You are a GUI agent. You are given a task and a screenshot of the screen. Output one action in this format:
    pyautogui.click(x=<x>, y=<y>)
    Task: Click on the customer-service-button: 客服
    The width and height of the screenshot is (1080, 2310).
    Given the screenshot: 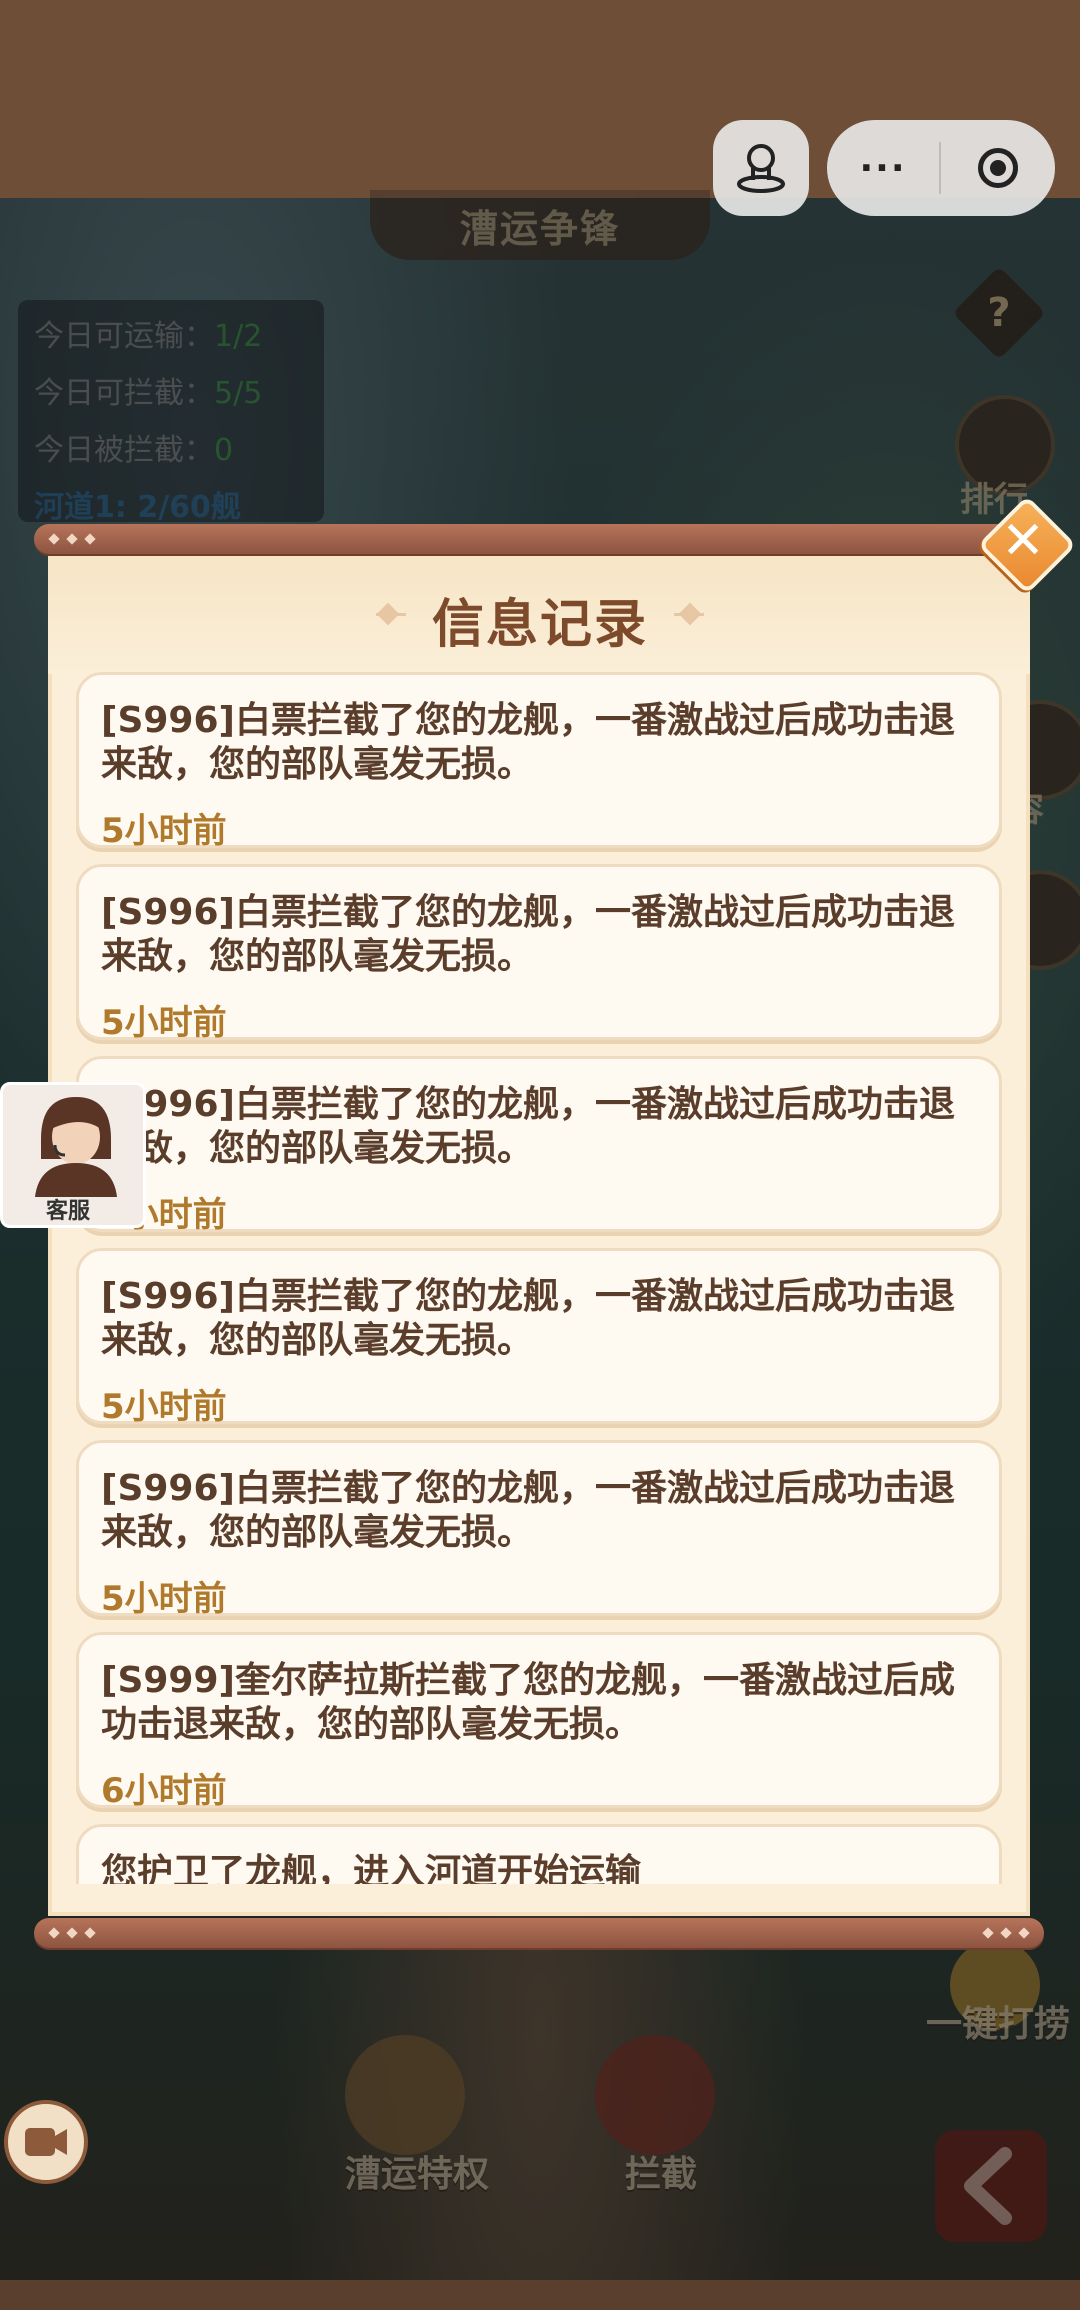 What is the action you would take?
    pyautogui.click(x=73, y=1155)
    